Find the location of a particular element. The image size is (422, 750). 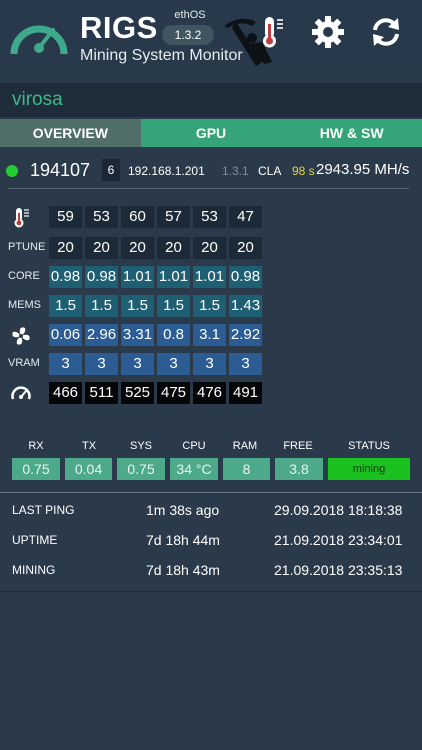

gpu-stat-cell: 525 is located at coordinates (137, 393).